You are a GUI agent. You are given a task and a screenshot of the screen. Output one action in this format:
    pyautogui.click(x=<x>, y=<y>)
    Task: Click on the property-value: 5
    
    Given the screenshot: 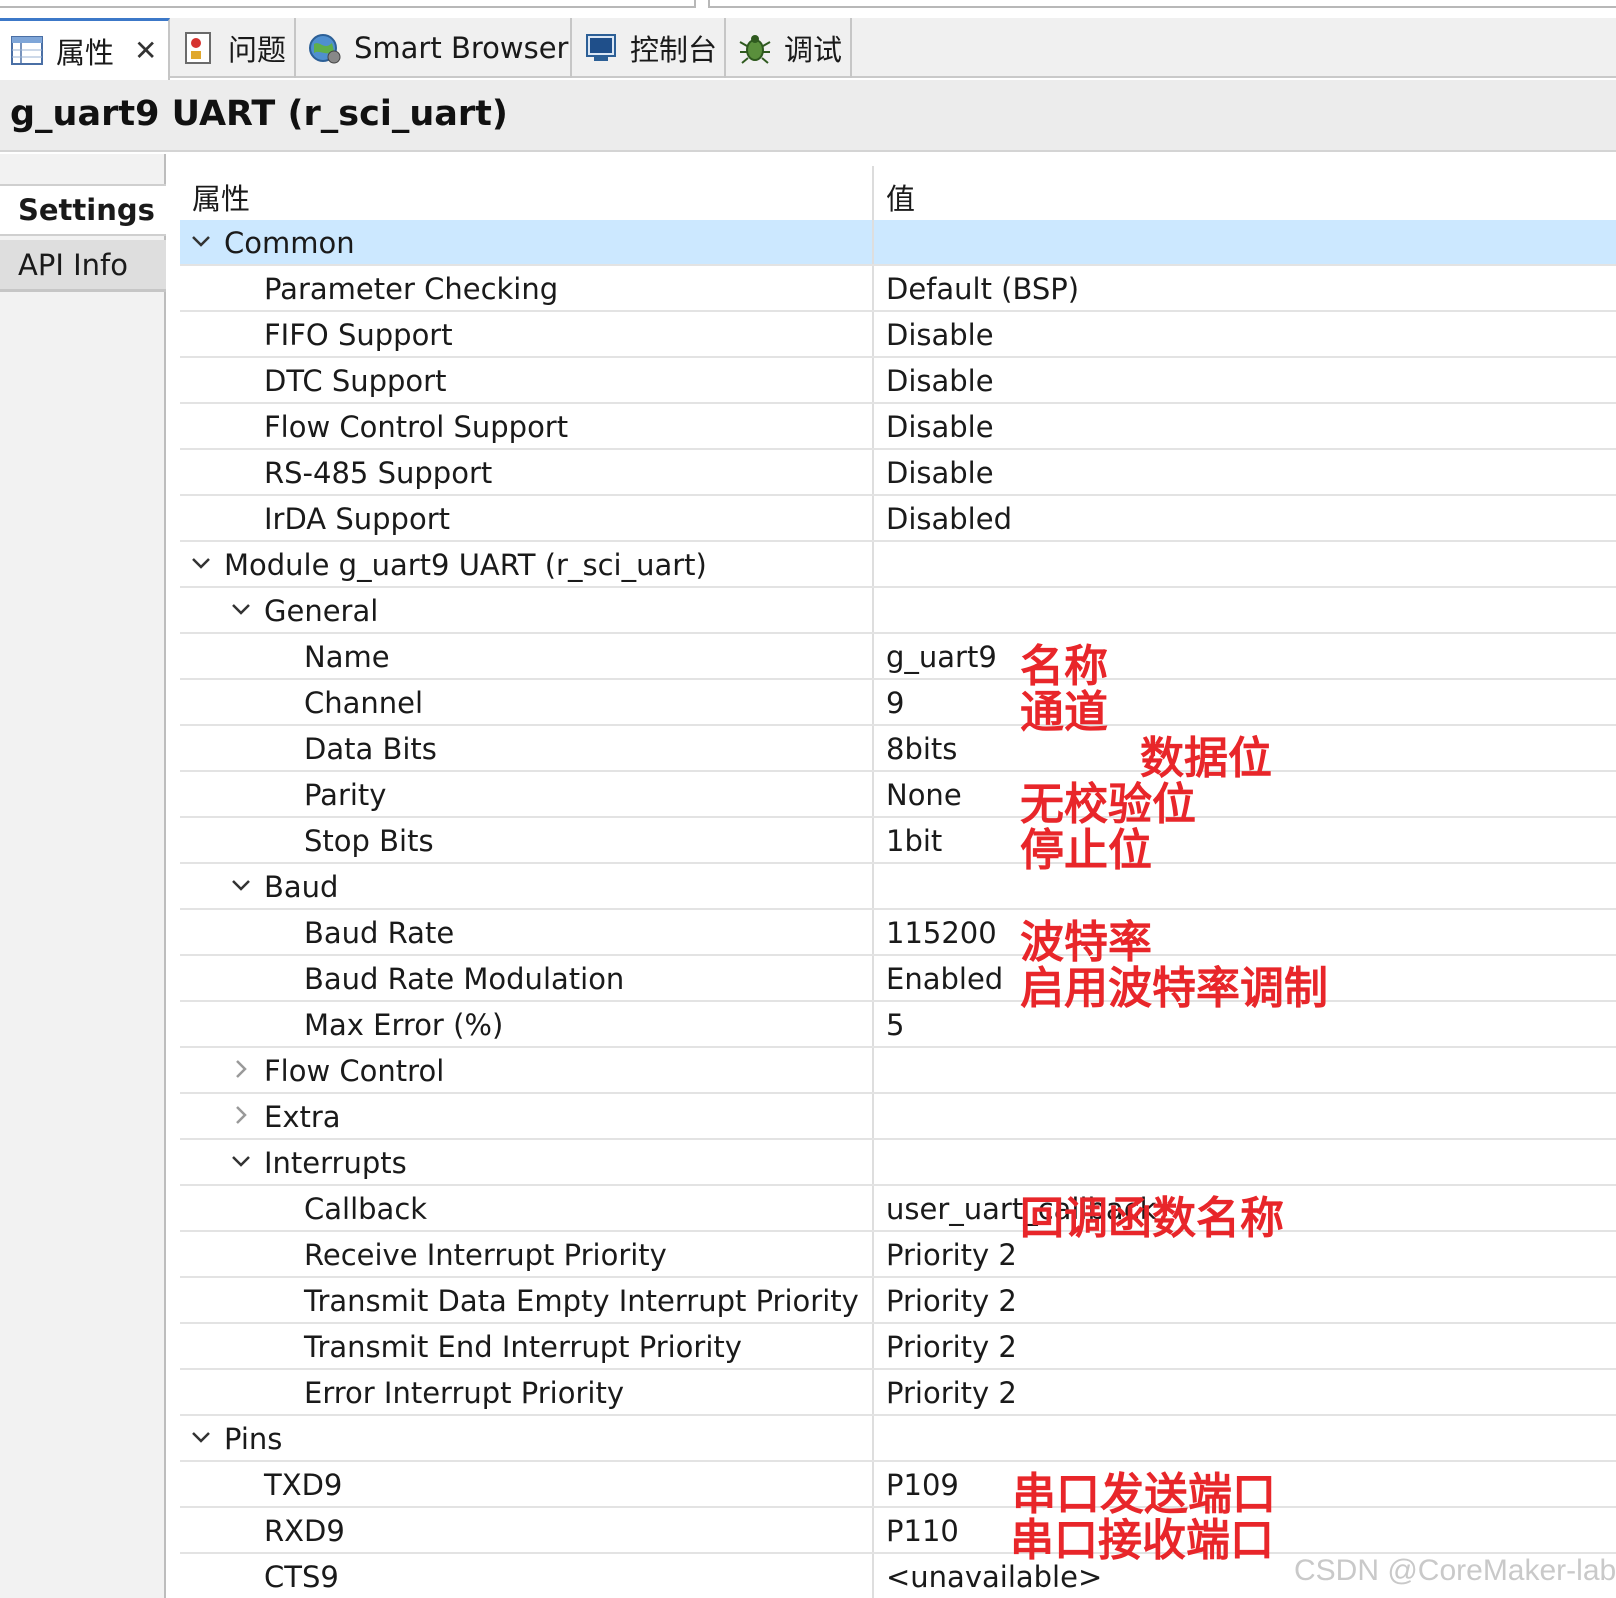 What is the action you would take?
    pyautogui.click(x=895, y=1025)
    